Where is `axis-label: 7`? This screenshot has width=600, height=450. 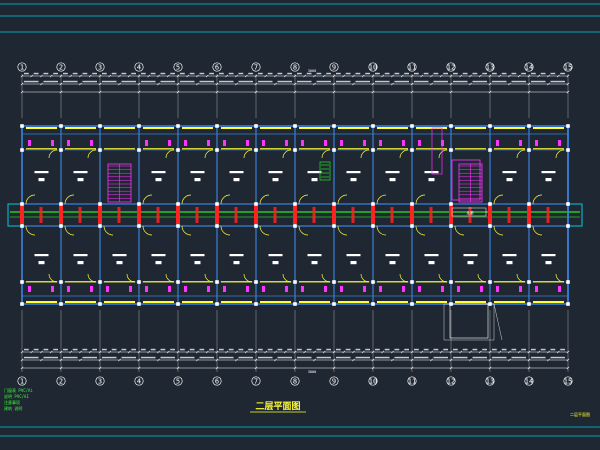 axis-label: 7 is located at coordinates (256, 67).